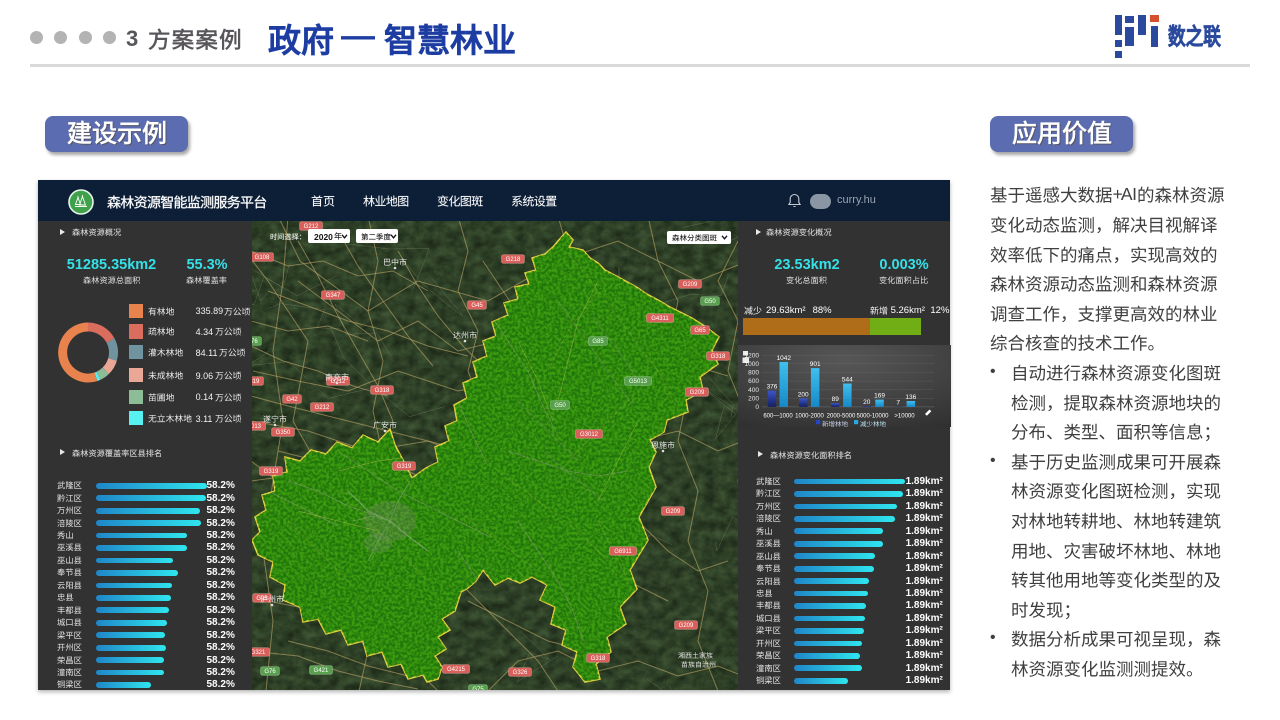 The height and width of the screenshot is (720, 1280). What do you see at coordinates (757, 407) in the screenshot?
I see `svg-text: 0` at bounding box center [757, 407].